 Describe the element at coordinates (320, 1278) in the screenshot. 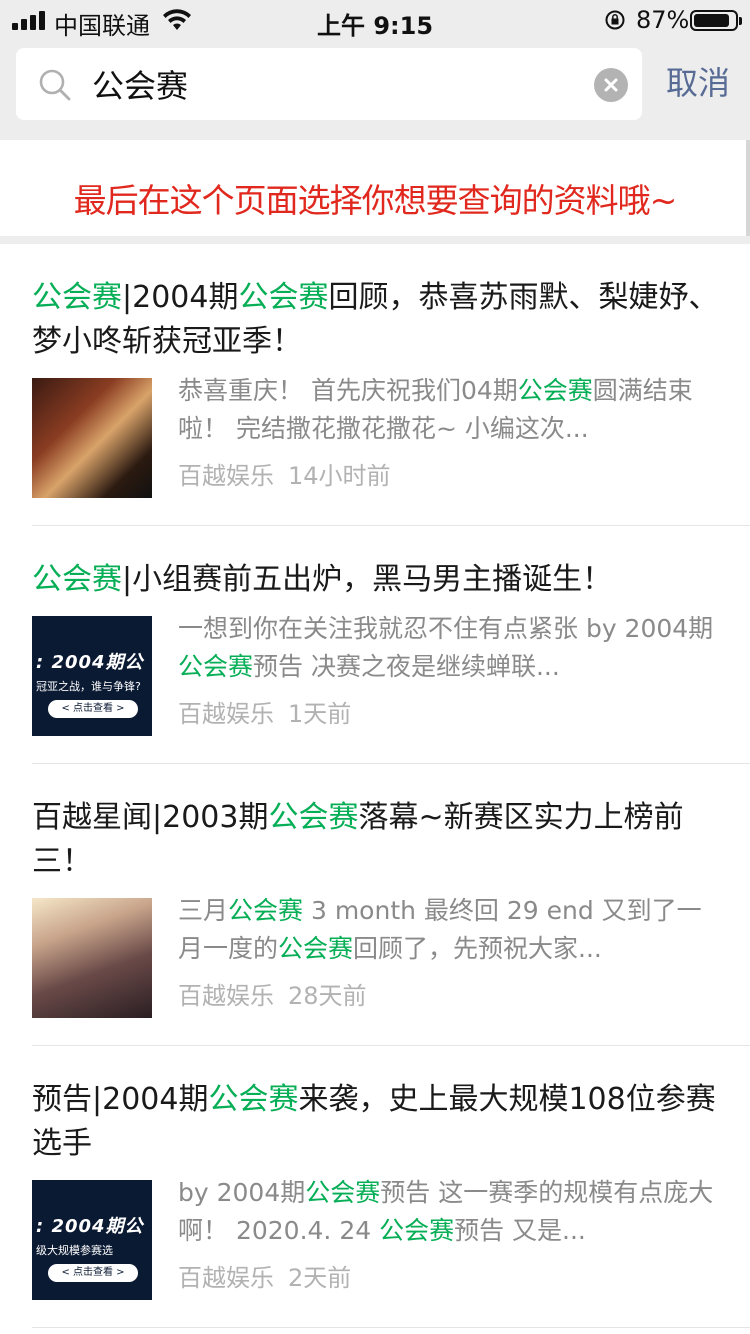

I see `result-time: 2天前` at that location.